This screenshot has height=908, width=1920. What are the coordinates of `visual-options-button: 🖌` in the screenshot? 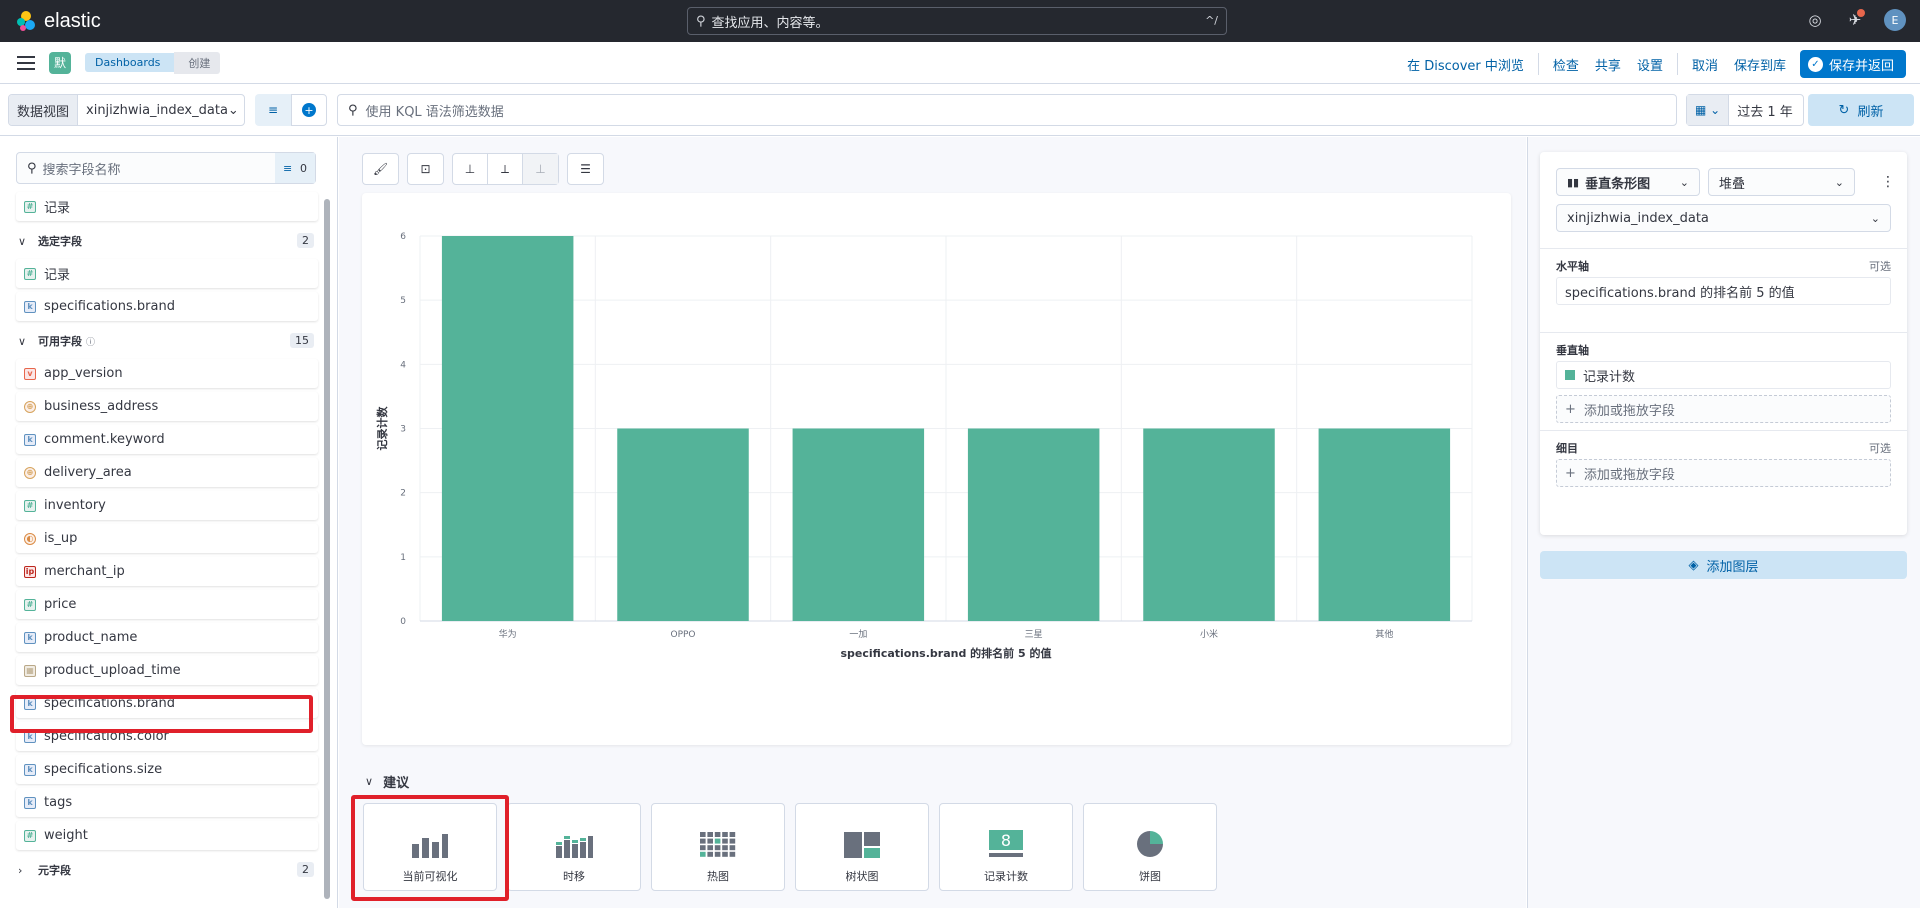 It's located at (380, 169).